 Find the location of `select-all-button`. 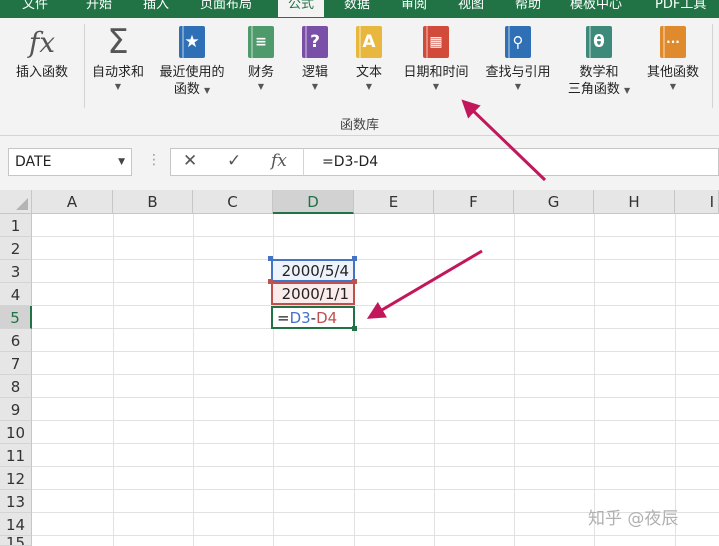

select-all-button is located at coordinates (16, 202).